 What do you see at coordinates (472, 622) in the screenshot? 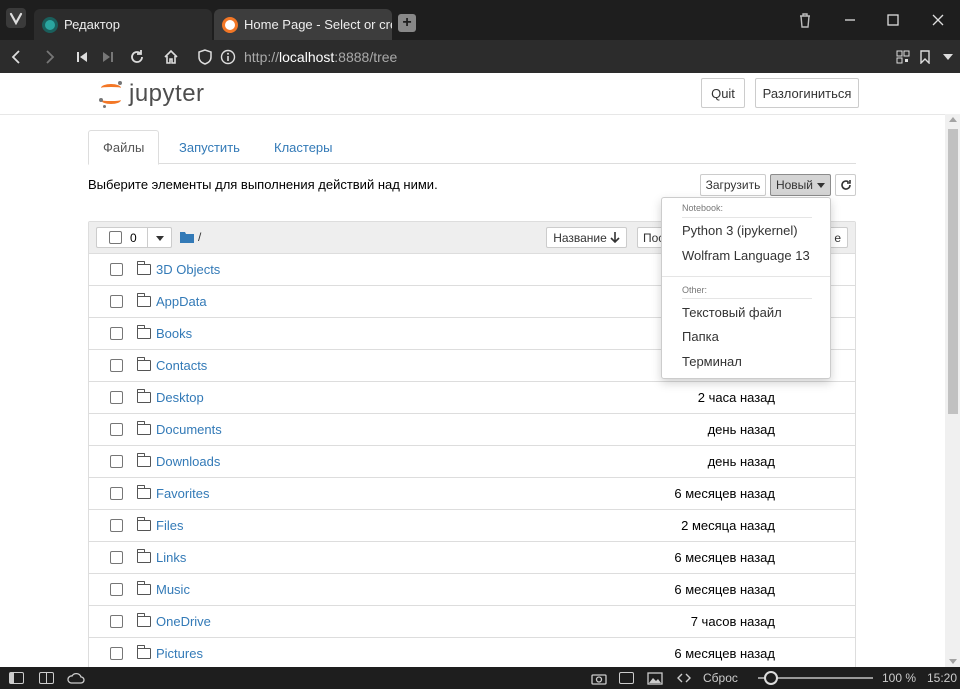
I see `table-row: OneDrive 7 часов назад` at bounding box center [472, 622].